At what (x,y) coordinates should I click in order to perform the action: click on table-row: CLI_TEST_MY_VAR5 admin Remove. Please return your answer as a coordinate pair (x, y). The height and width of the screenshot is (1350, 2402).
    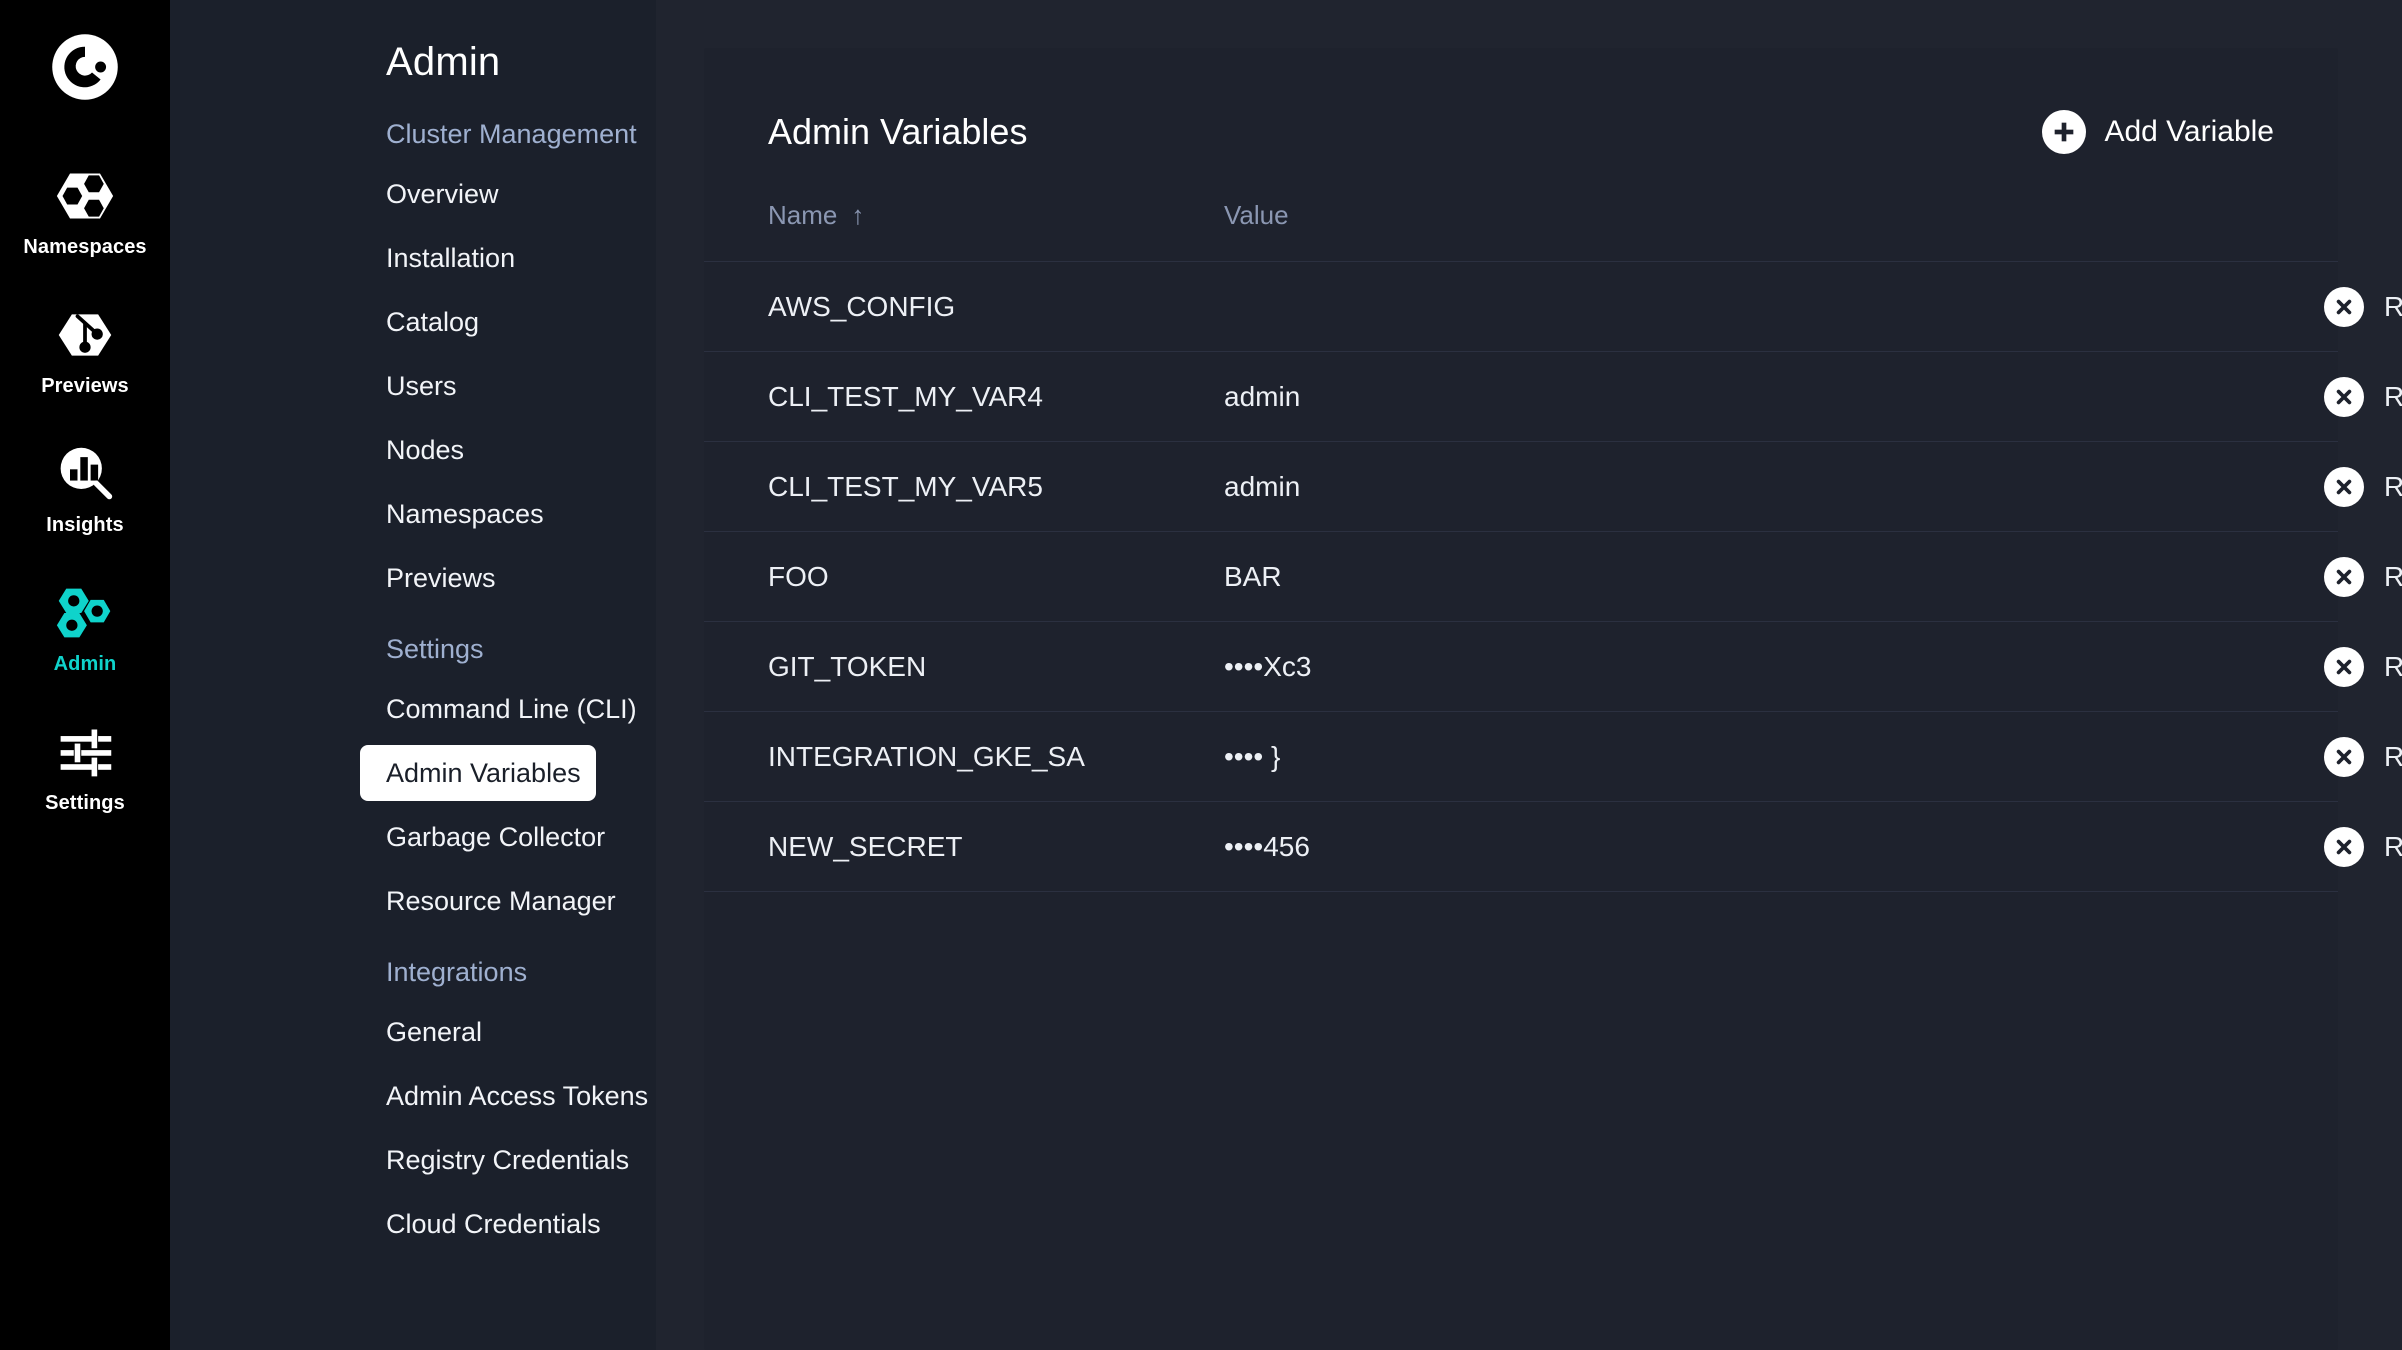
    Looking at the image, I should click on (1553, 486).